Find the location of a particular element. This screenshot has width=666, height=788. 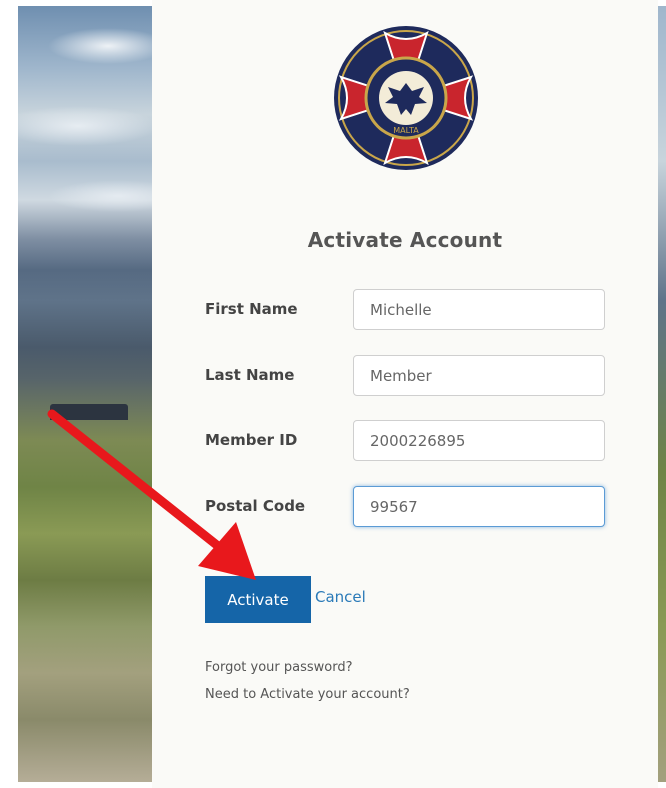

first-name-field is located at coordinates (479, 309).